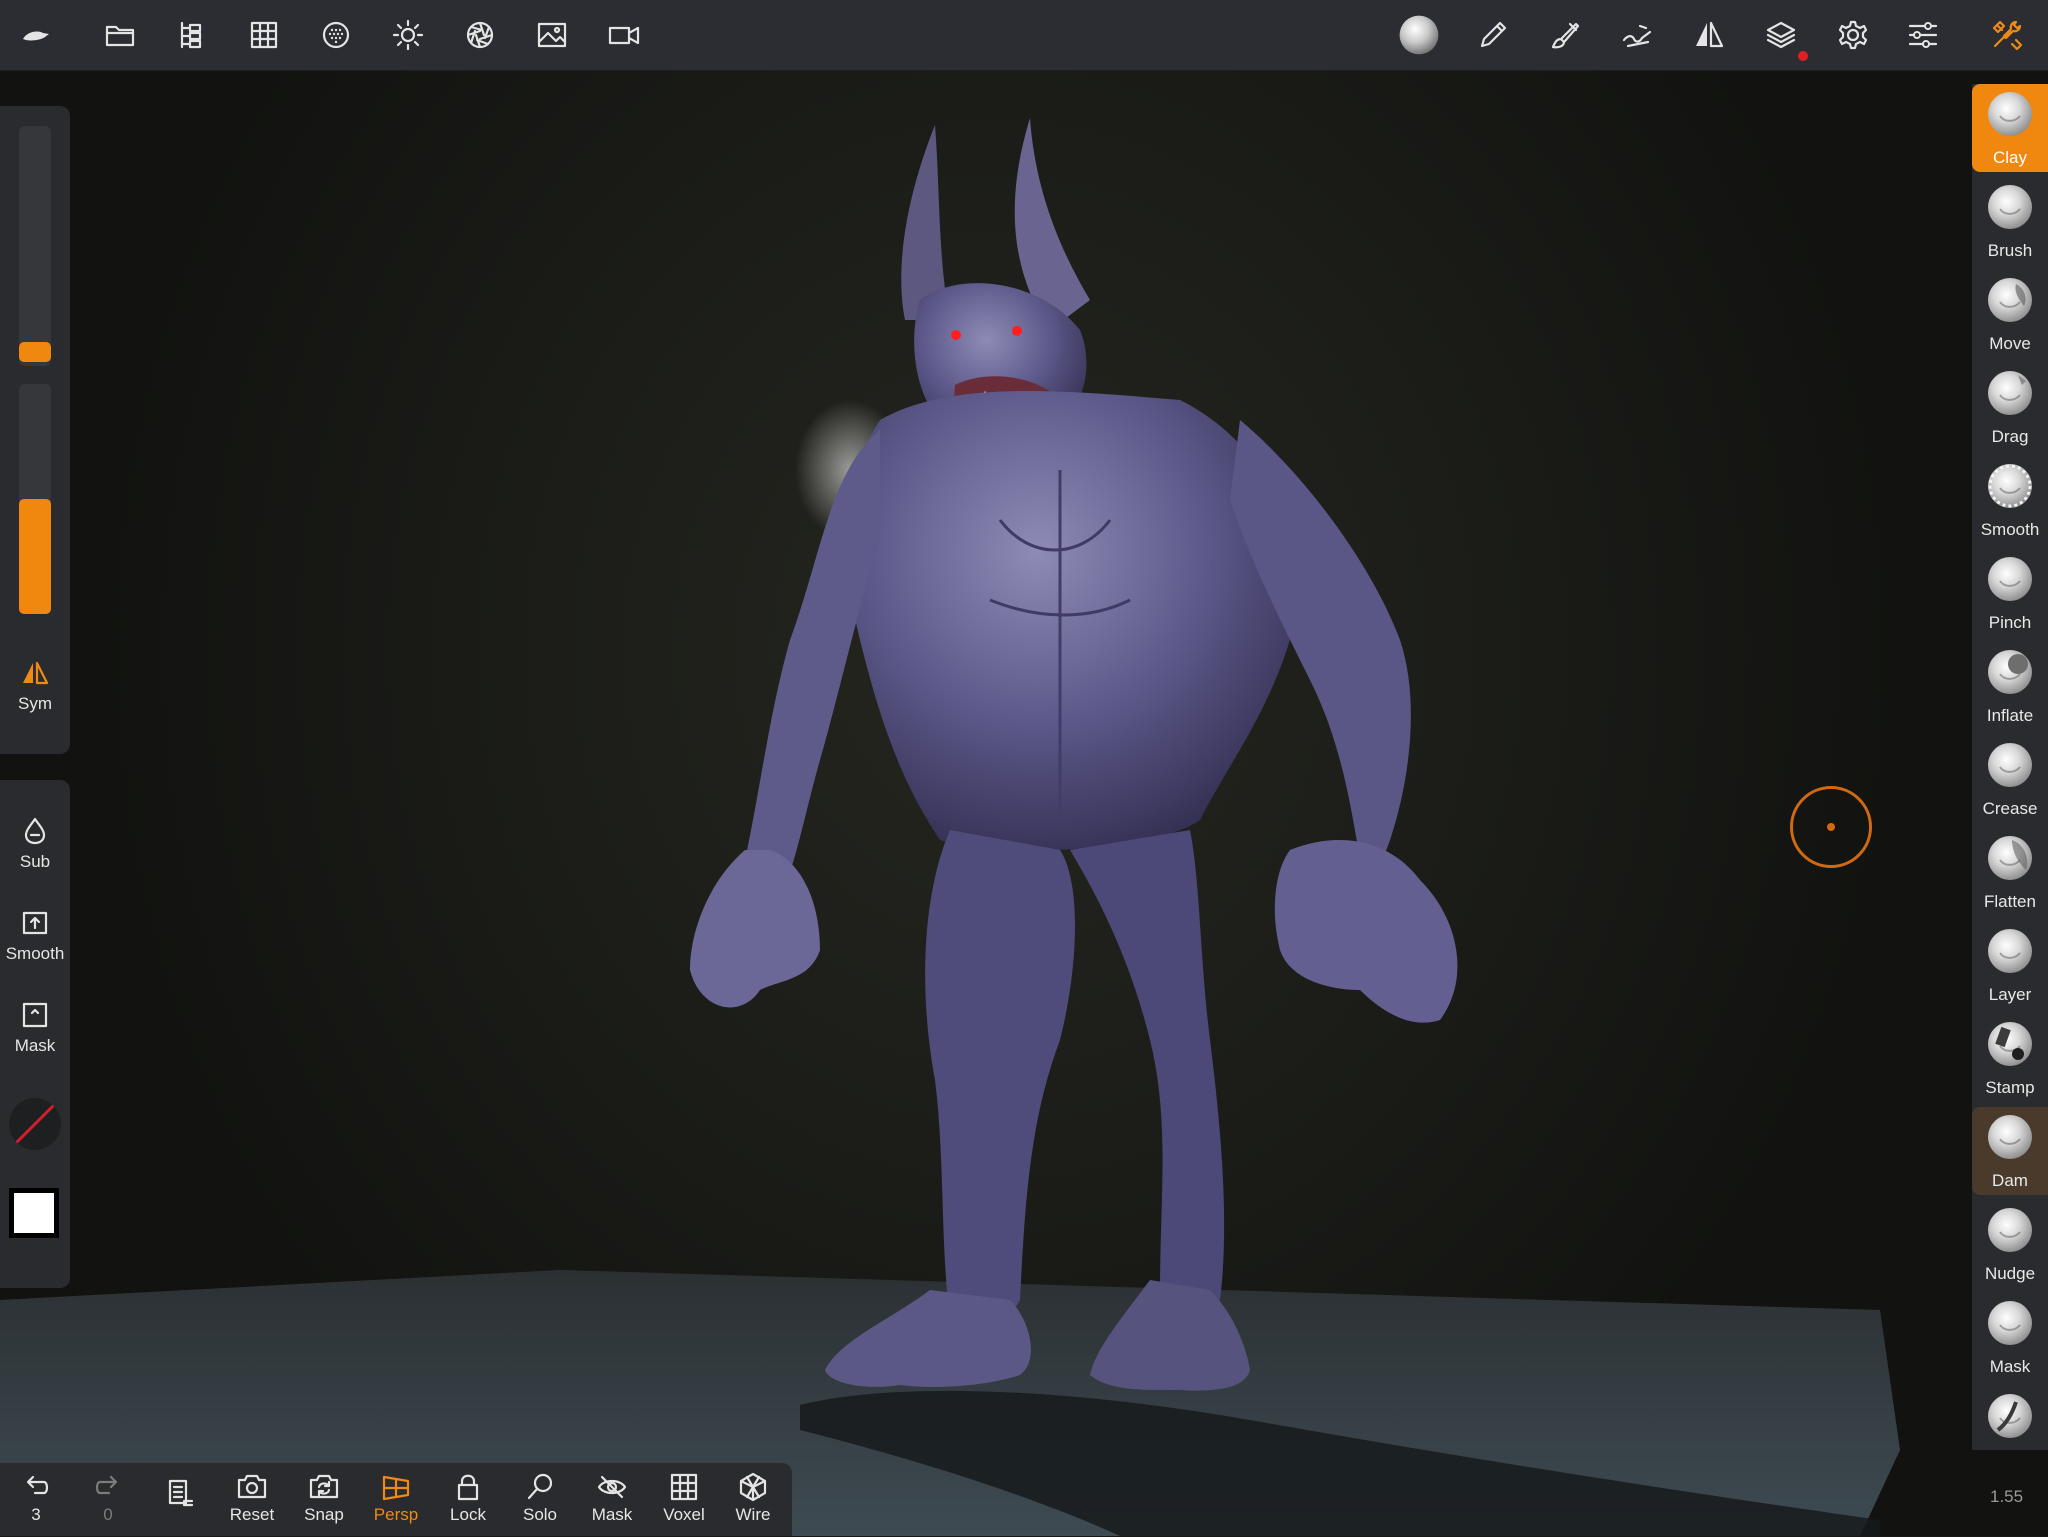 The image size is (2048, 1537). I want to click on nomad-logo, so click(36, 36).